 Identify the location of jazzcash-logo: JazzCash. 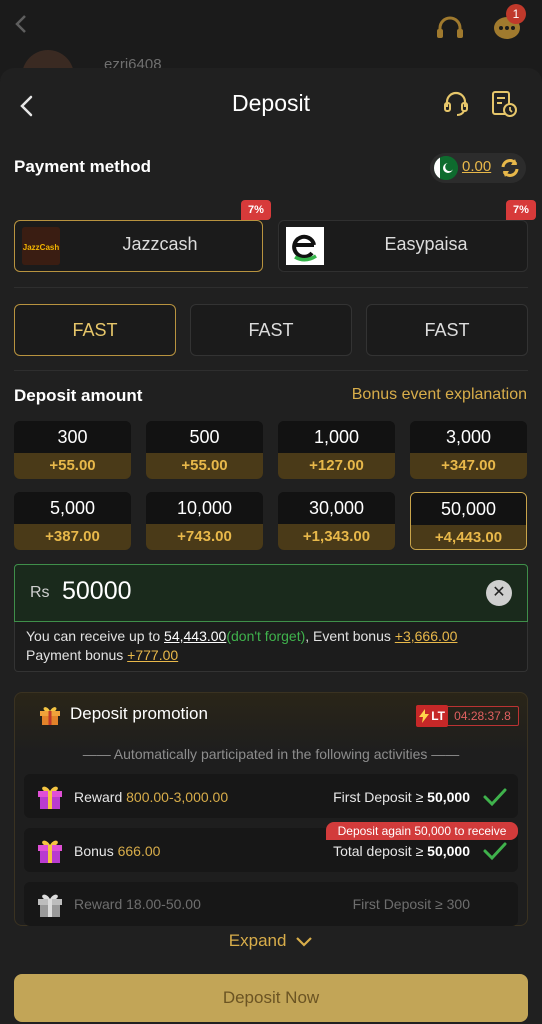
(41, 246).